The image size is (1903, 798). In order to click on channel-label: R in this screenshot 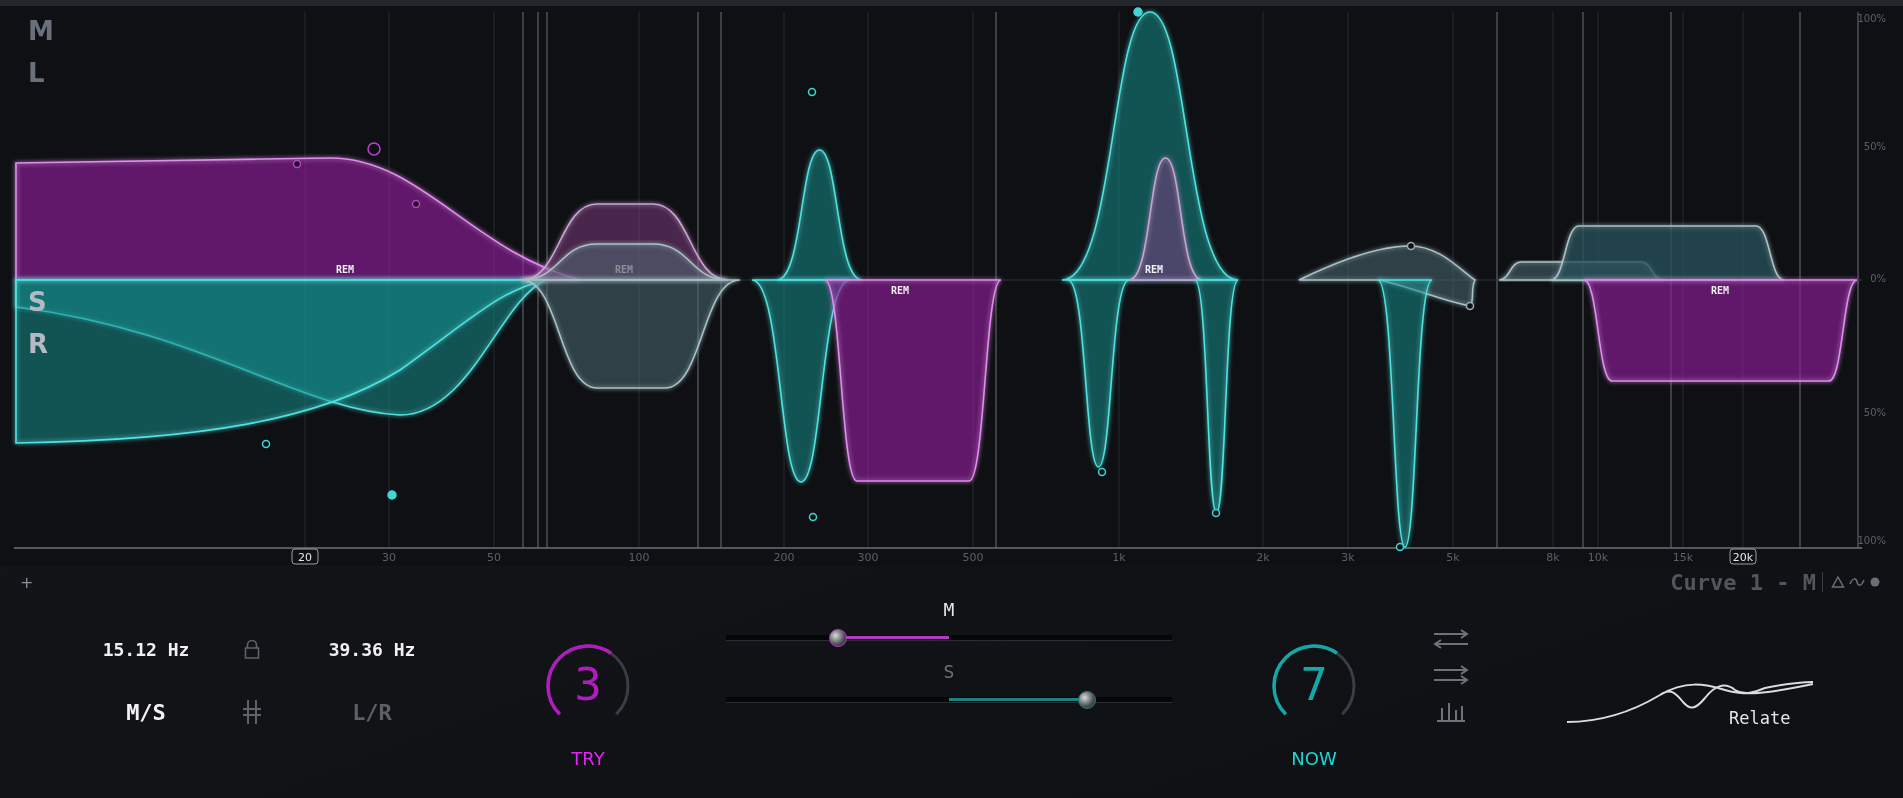, I will do `click(38, 344)`.